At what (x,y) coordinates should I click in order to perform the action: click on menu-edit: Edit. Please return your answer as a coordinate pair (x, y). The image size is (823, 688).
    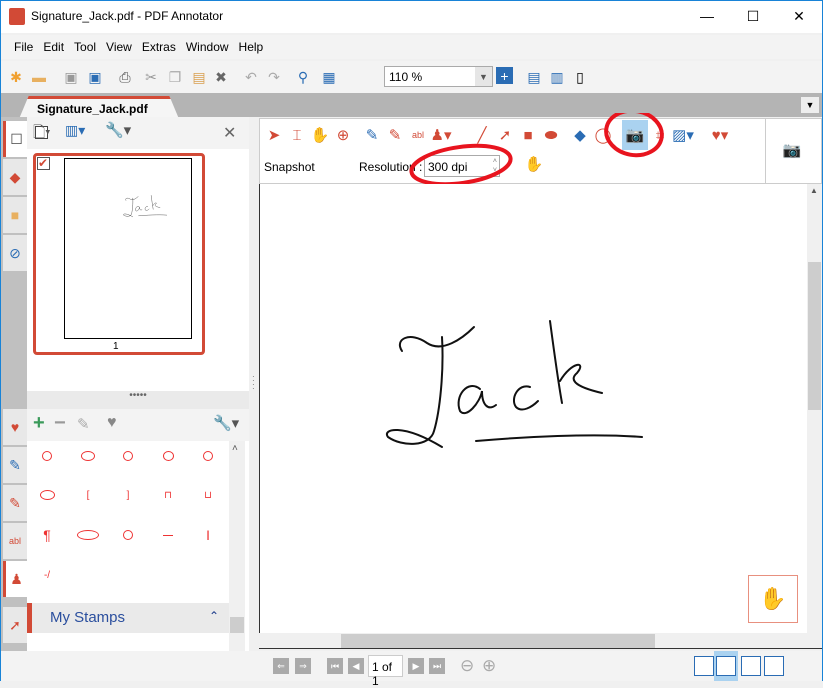
    Looking at the image, I should click on (53, 47).